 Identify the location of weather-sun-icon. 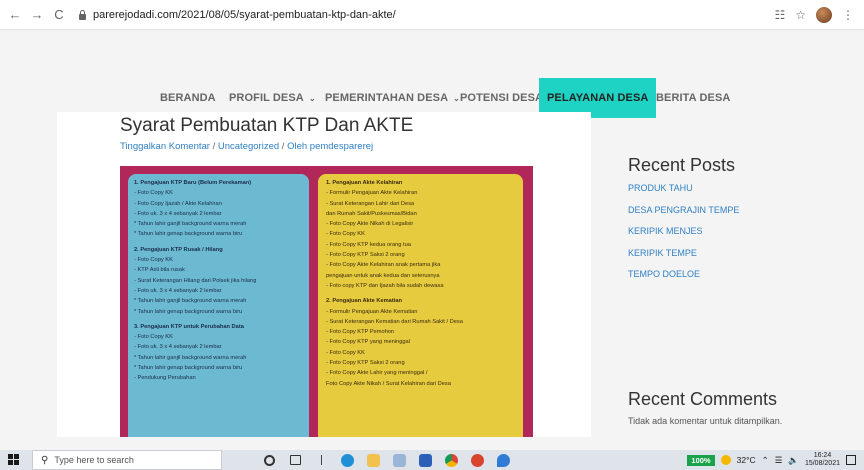
(725, 460).